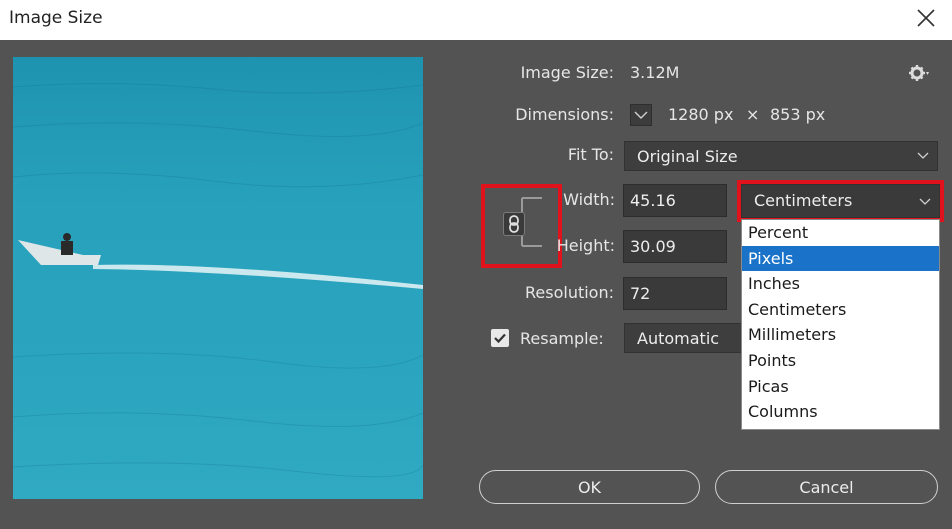 The image size is (952, 529). I want to click on width-label: Width:, so click(589, 199).